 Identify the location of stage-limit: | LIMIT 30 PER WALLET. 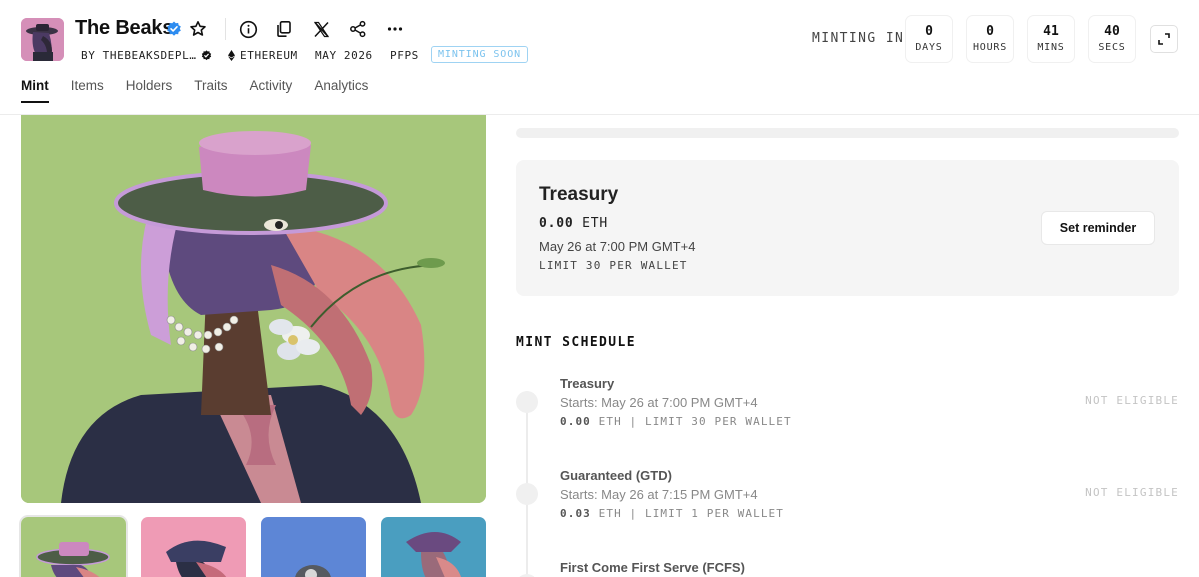
(710, 421).